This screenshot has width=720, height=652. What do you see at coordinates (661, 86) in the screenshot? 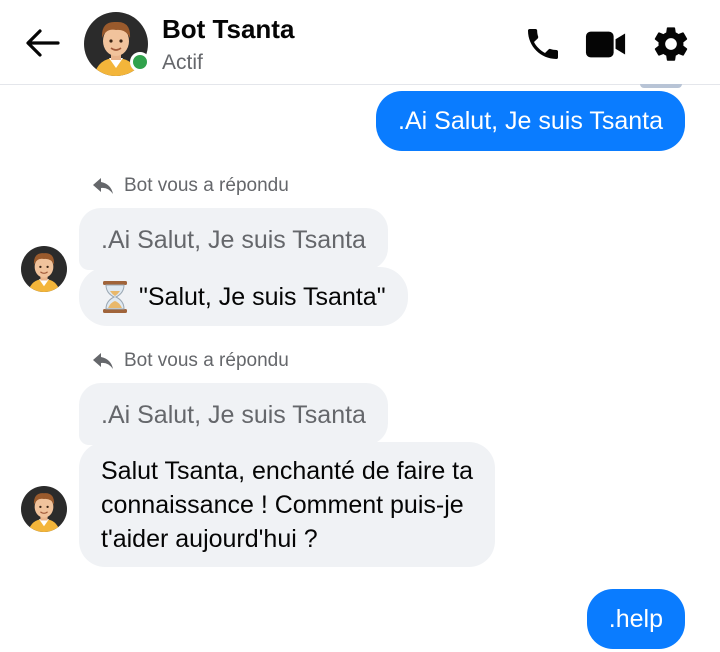
I see `previous-message-edge` at bounding box center [661, 86].